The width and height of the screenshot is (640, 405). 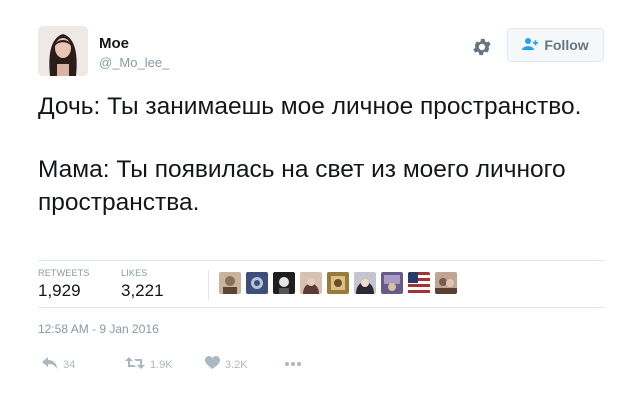 I want to click on avatar, so click(x=63, y=51).